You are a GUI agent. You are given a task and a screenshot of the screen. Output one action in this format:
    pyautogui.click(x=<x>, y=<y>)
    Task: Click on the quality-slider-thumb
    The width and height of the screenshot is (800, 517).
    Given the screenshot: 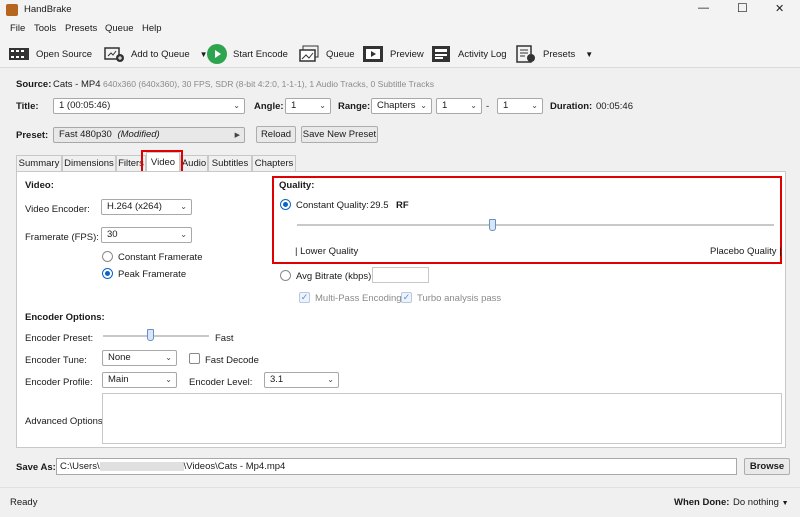 What is the action you would take?
    pyautogui.click(x=492, y=225)
    